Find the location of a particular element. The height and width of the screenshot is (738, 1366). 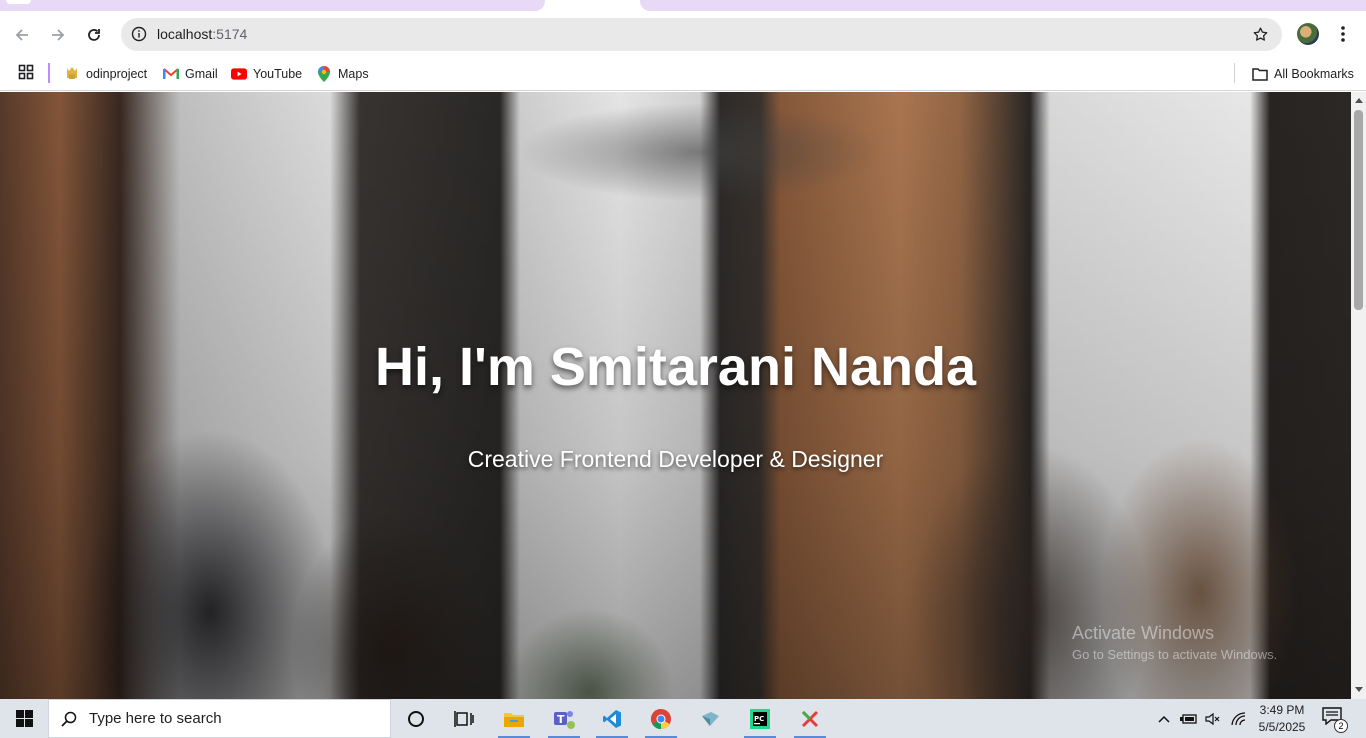

tab-inactive-left is located at coordinates (272, 5).